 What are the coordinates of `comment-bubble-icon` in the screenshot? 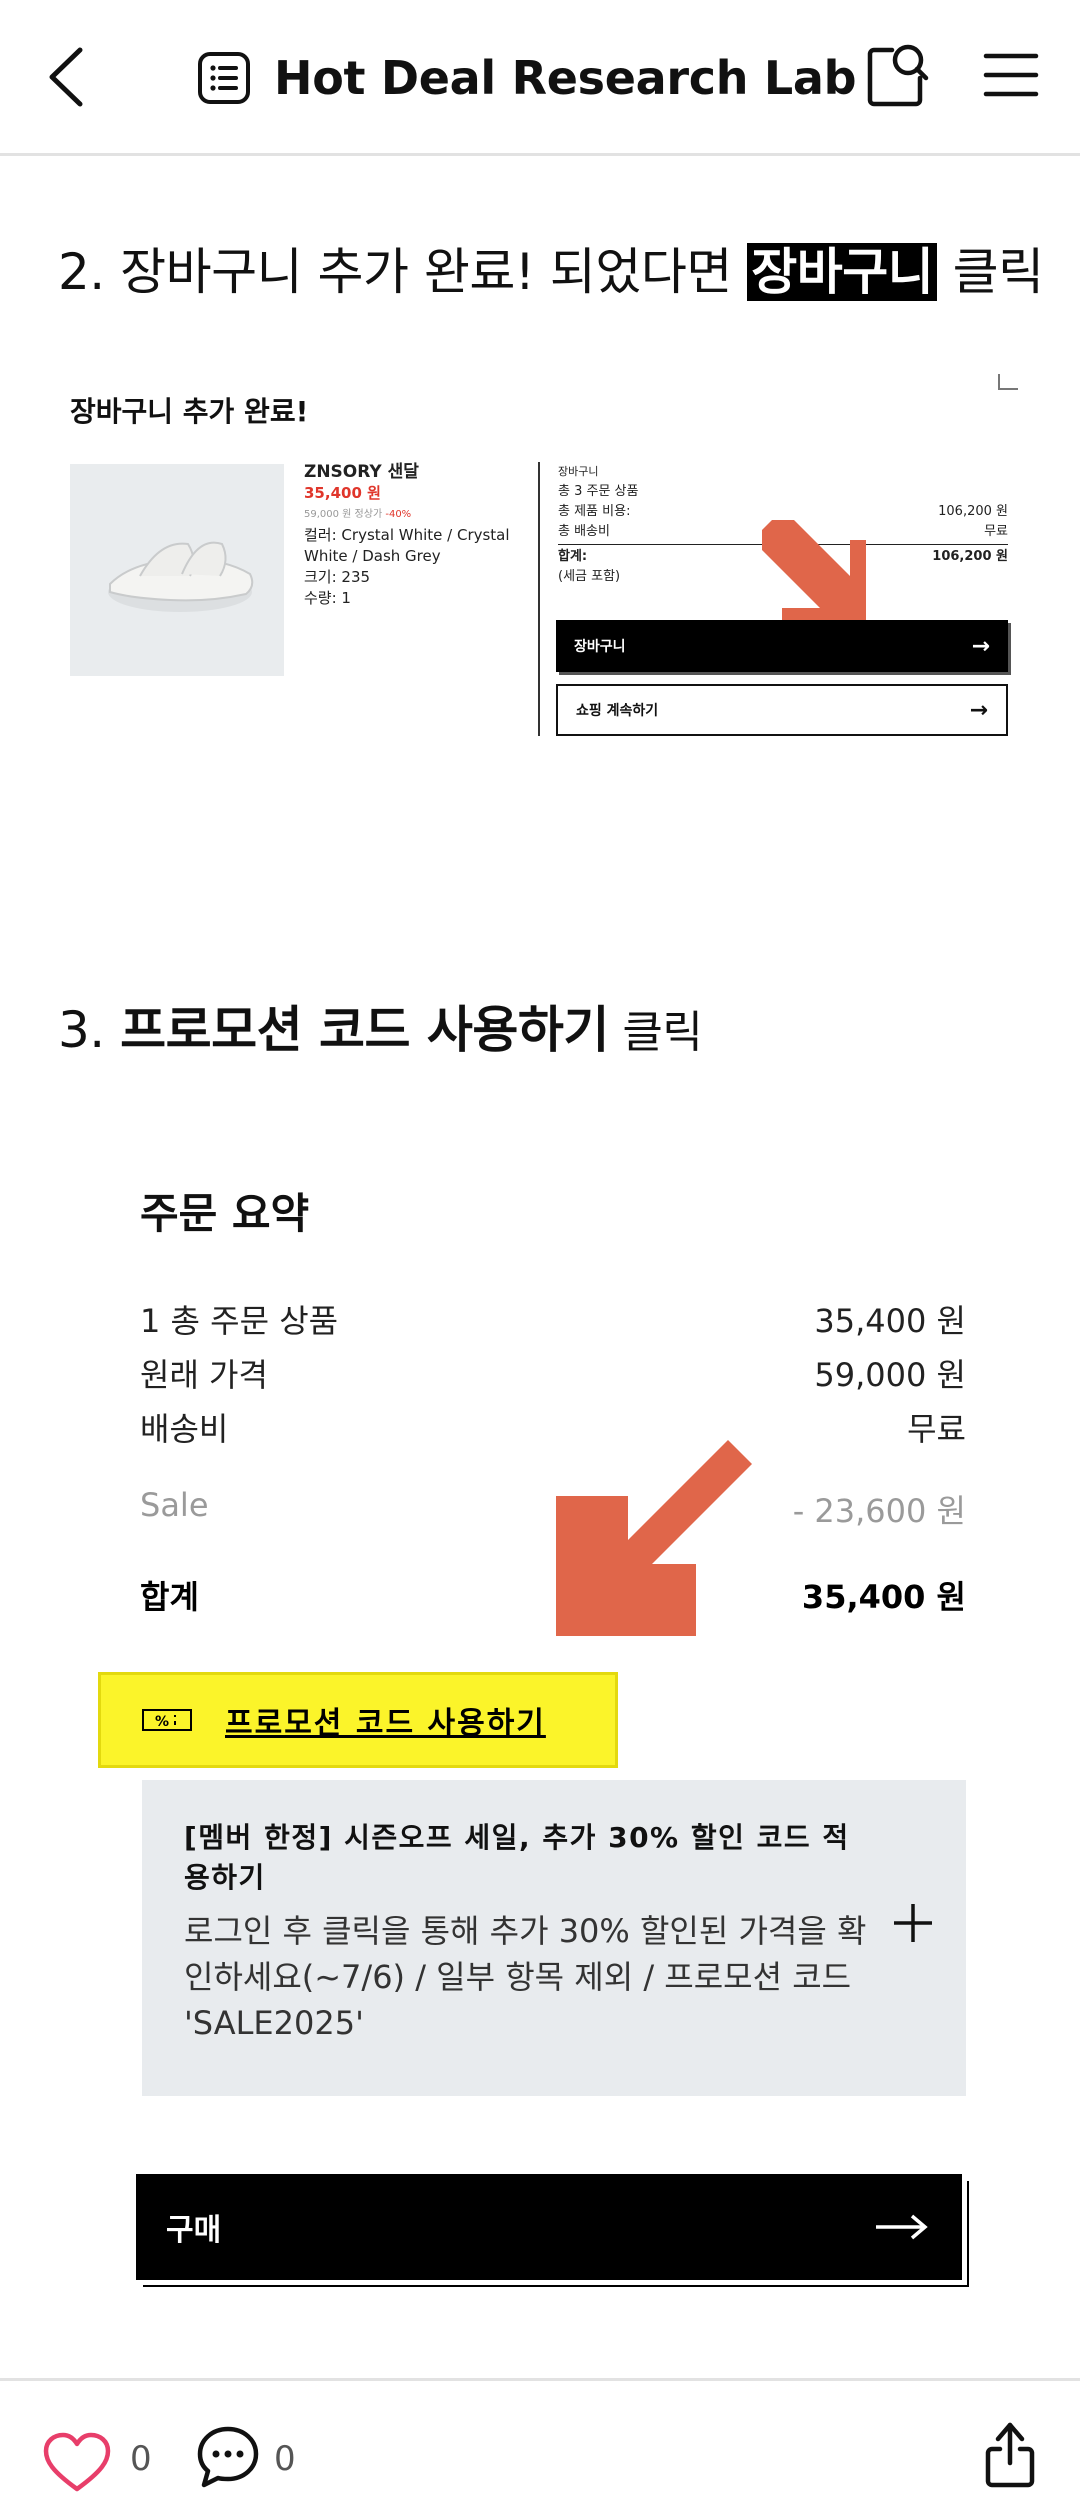 It's located at (228, 2457).